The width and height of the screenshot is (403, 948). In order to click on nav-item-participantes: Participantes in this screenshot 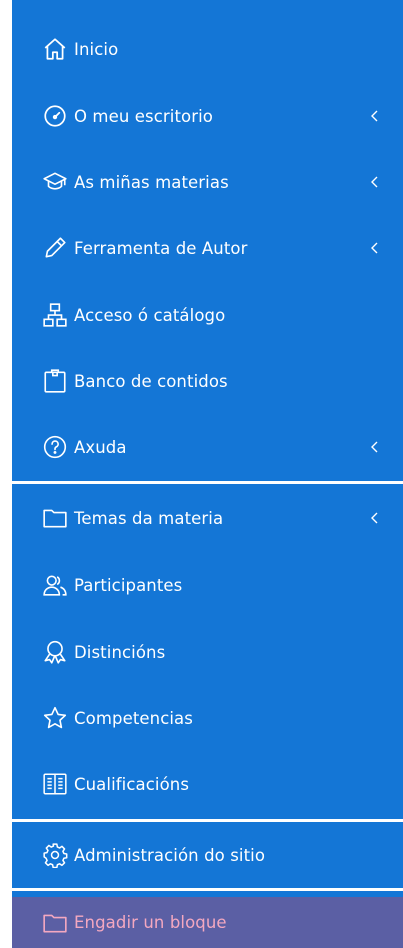, I will do `click(207, 585)`.